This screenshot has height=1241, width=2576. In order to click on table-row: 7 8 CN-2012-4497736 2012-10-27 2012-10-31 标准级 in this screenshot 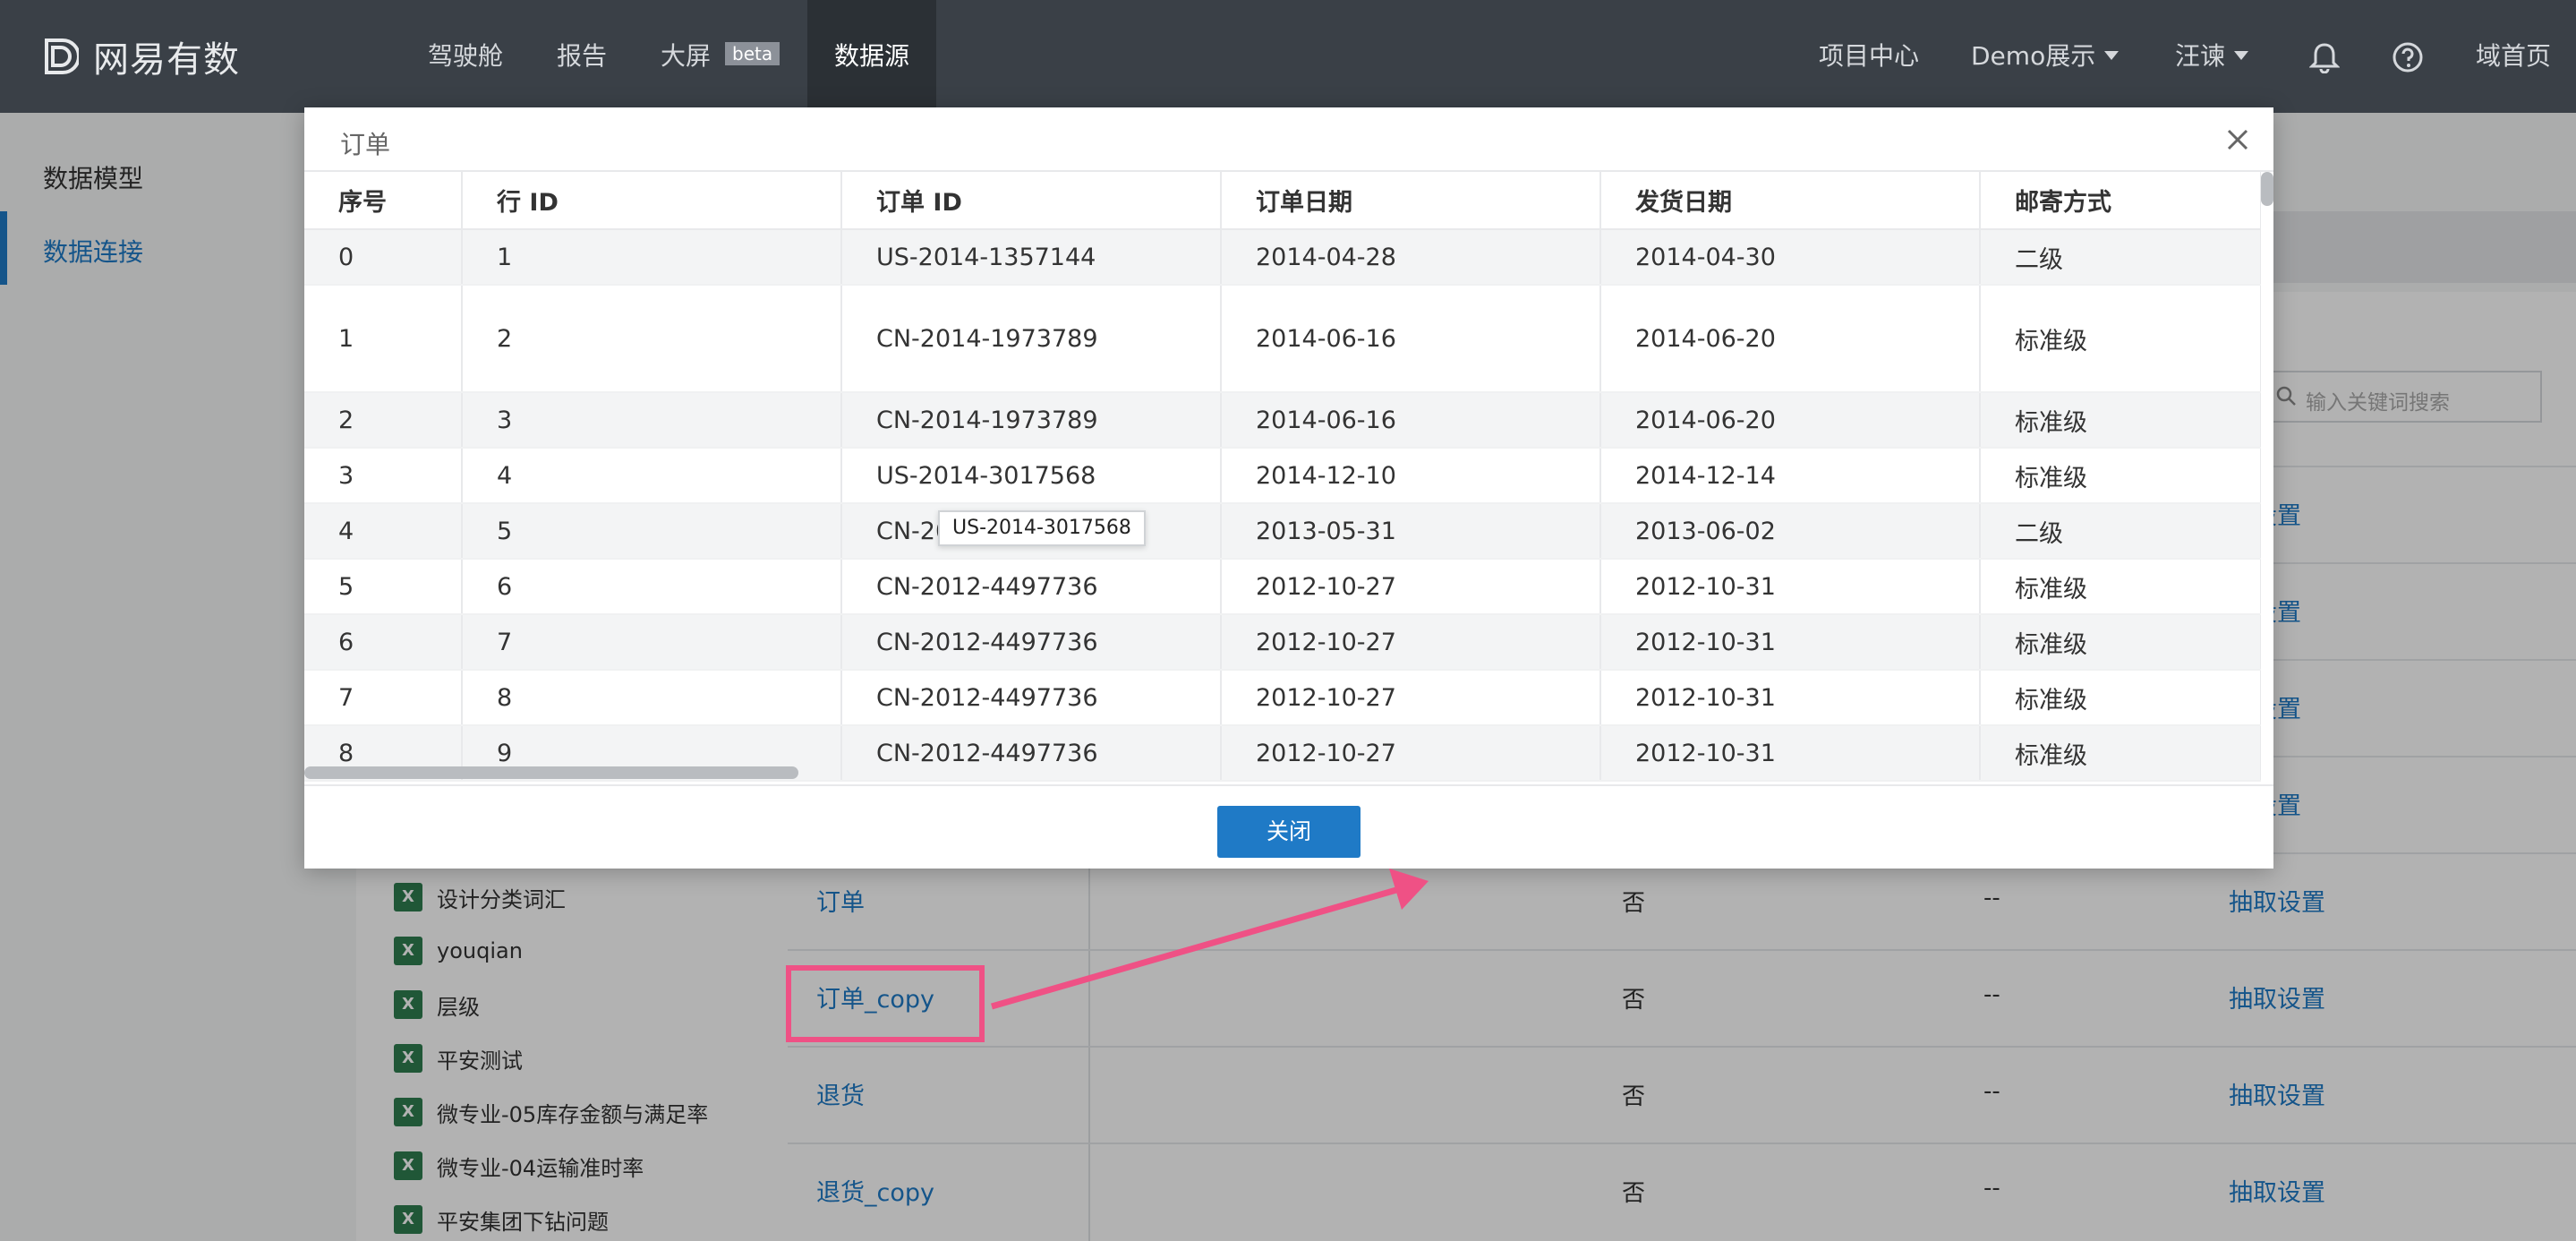, I will do `click(1282, 698)`.